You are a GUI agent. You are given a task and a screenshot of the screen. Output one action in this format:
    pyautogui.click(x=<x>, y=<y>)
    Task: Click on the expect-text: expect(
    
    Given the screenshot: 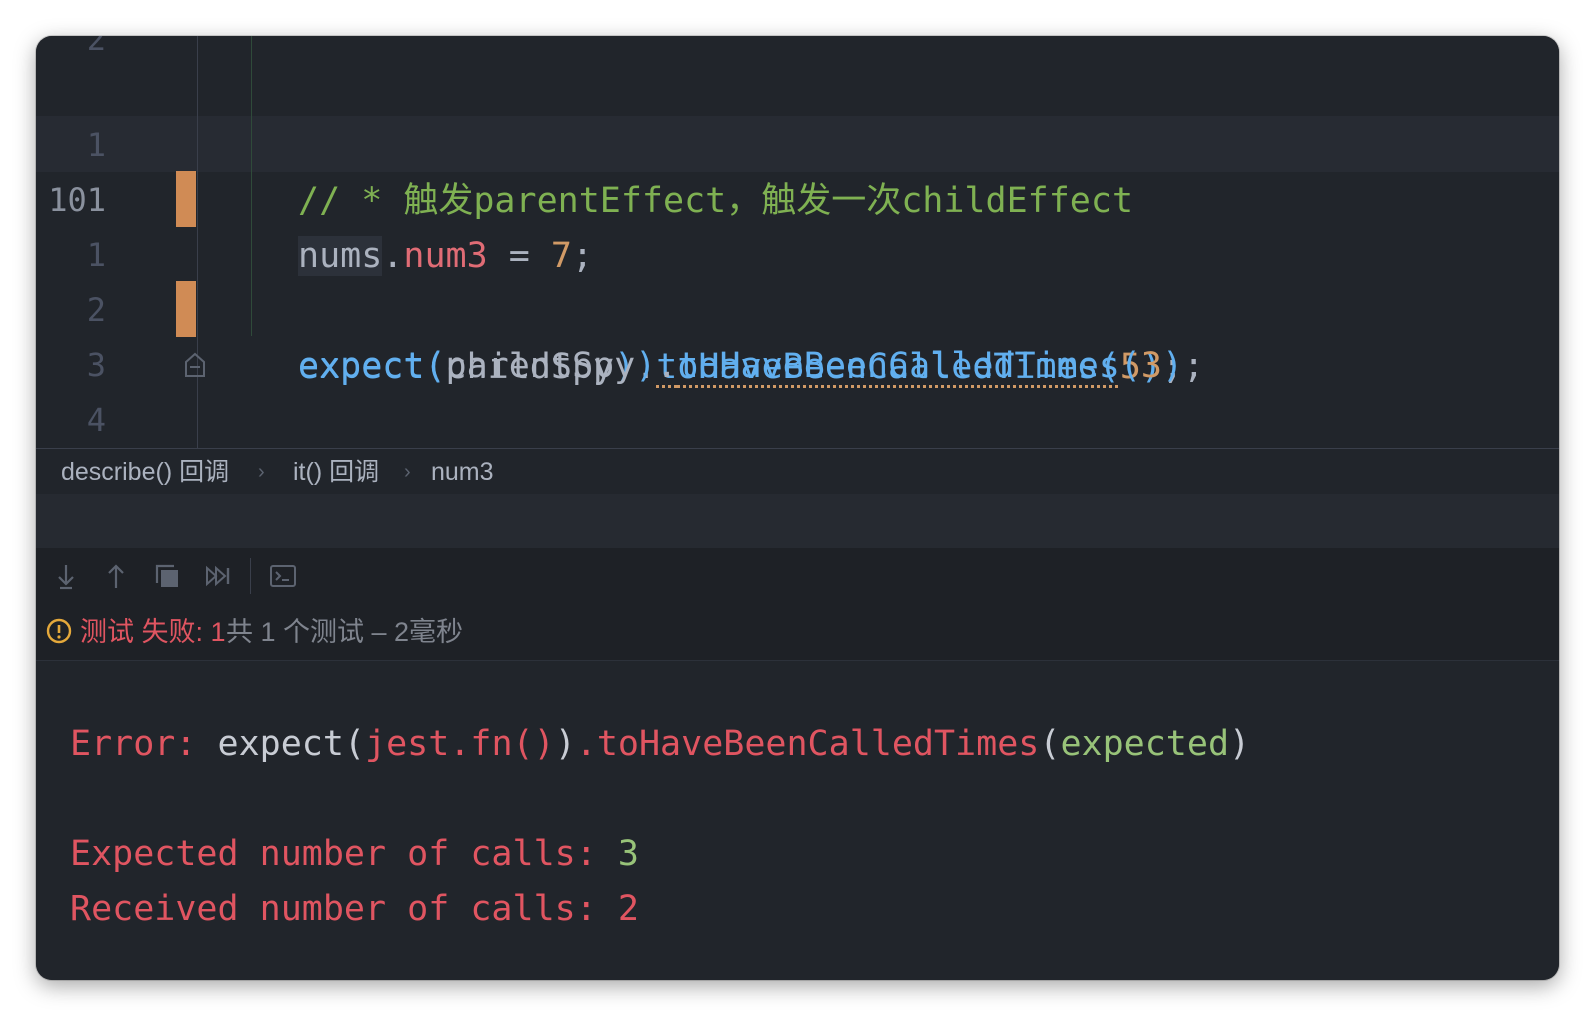 What is the action you would take?
    pyautogui.click(x=291, y=744)
    